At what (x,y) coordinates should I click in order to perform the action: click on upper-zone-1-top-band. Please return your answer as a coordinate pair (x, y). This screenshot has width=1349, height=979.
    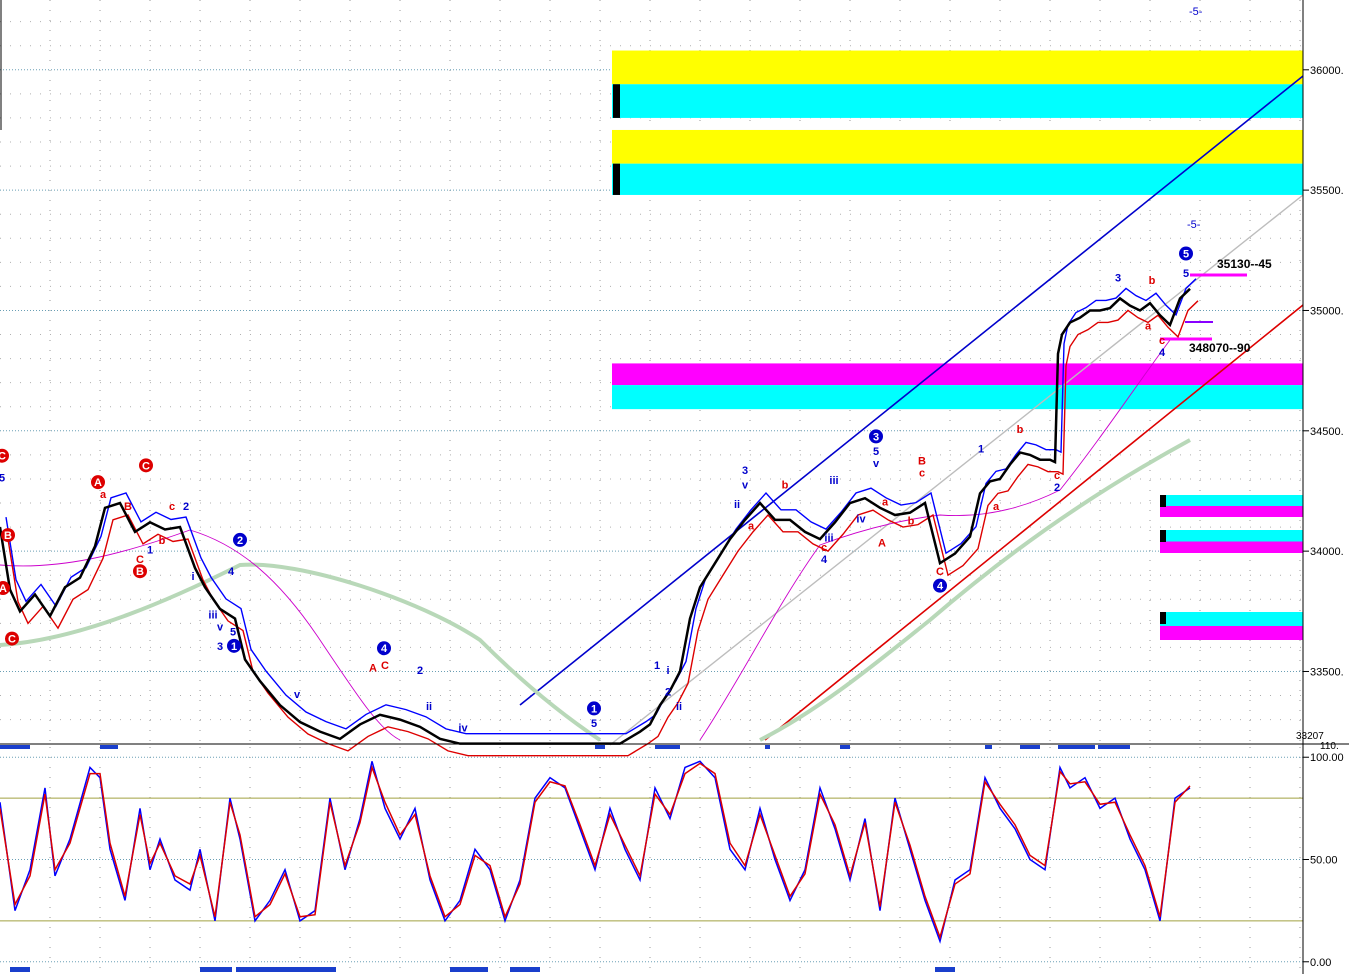
    Looking at the image, I should click on (957, 67).